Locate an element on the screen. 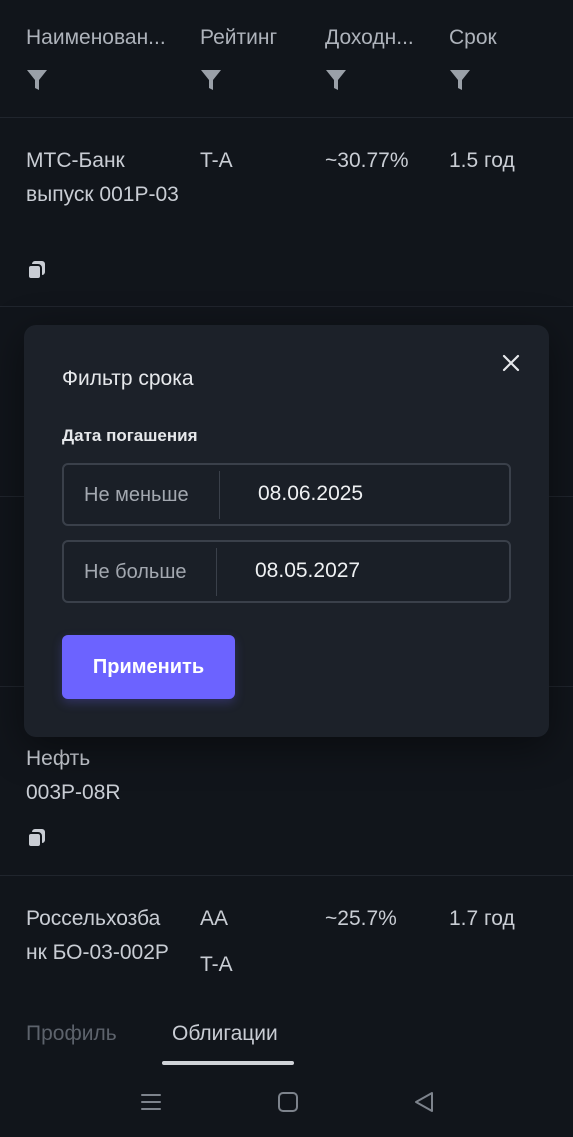 Image resolution: width=573 pixels, height=1137 pixels. back-icon is located at coordinates (424, 1102).